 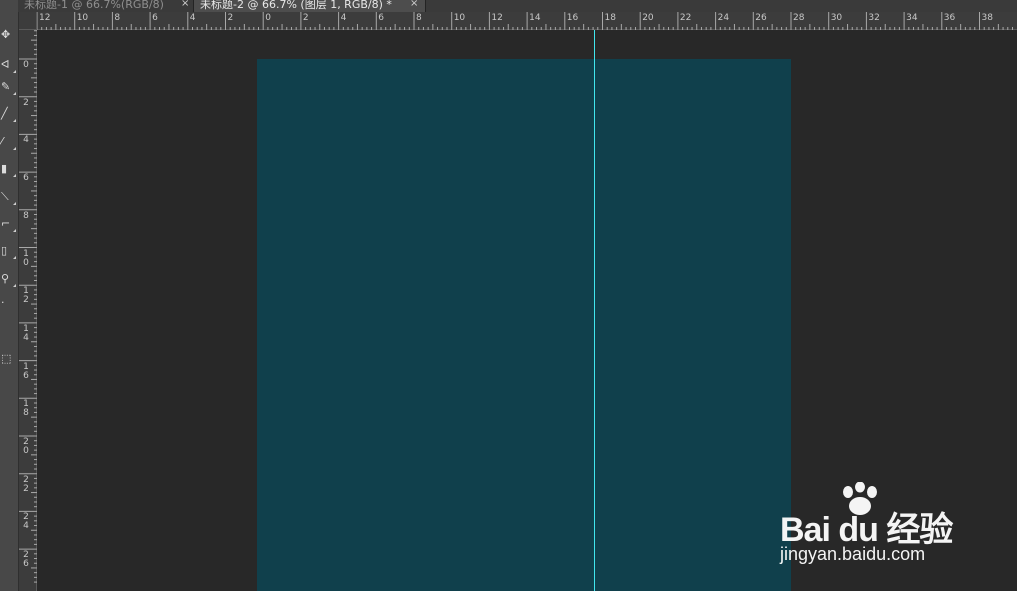 I want to click on tab-untitled-1: 未标题-1 @ 66.7%(RGB/8) ×, so click(x=106, y=6).